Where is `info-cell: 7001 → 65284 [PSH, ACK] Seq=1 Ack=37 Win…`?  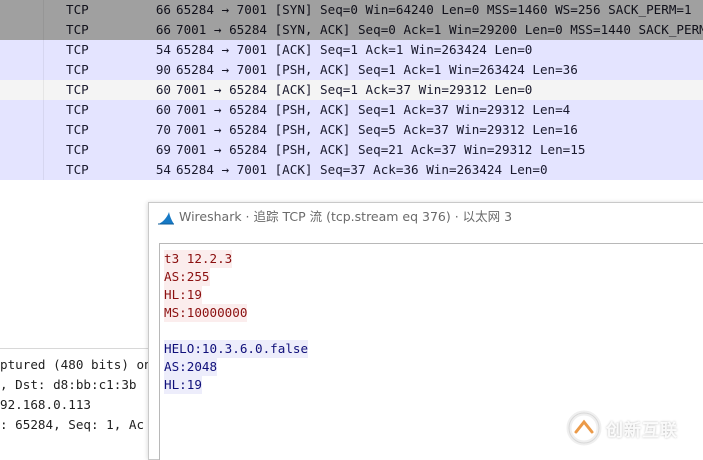
info-cell: 7001 → 65284 [PSH, ACK] Seq=1 Ack=37 Win… is located at coordinates (373, 109).